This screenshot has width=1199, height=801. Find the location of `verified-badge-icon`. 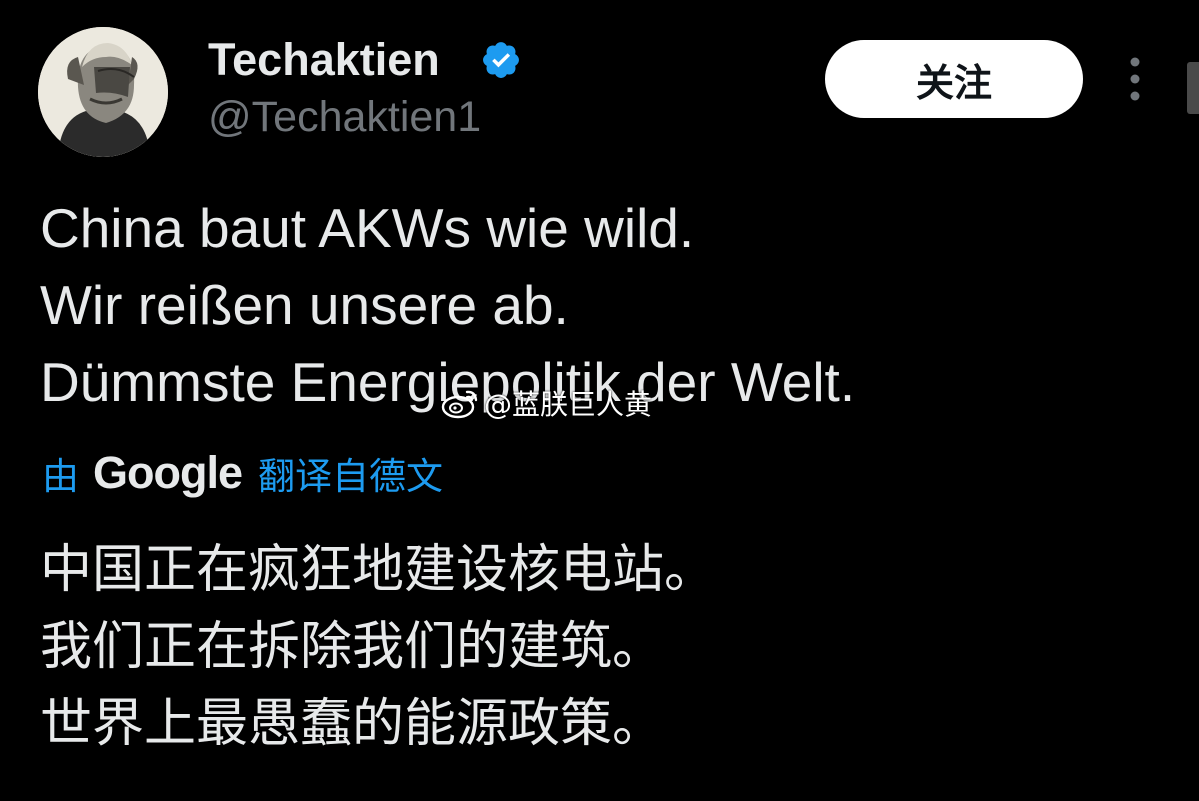

verified-badge-icon is located at coordinates (501, 60).